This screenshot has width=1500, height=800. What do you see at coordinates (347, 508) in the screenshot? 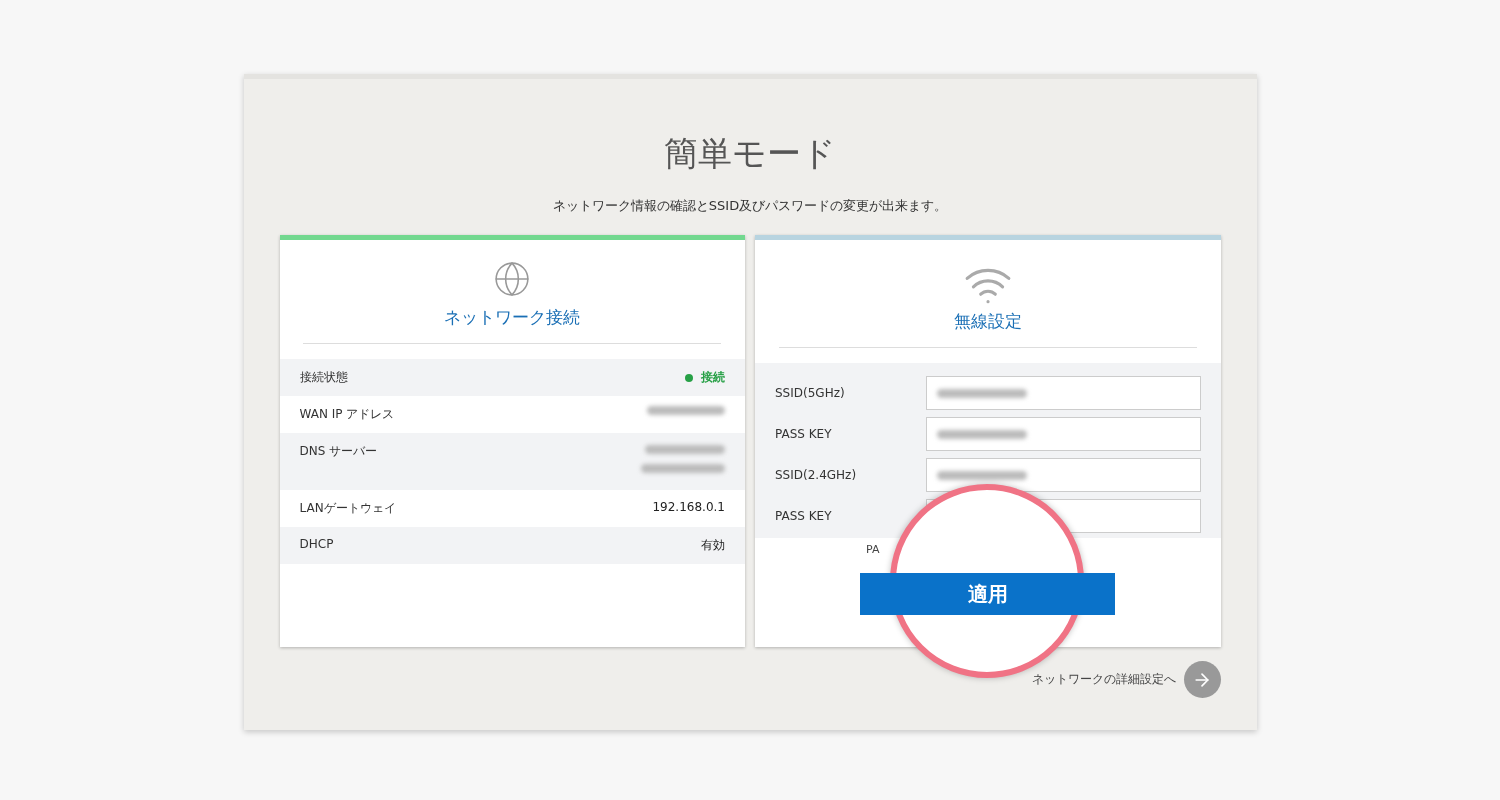
I see `row-label: LANゲートウェイ` at bounding box center [347, 508].